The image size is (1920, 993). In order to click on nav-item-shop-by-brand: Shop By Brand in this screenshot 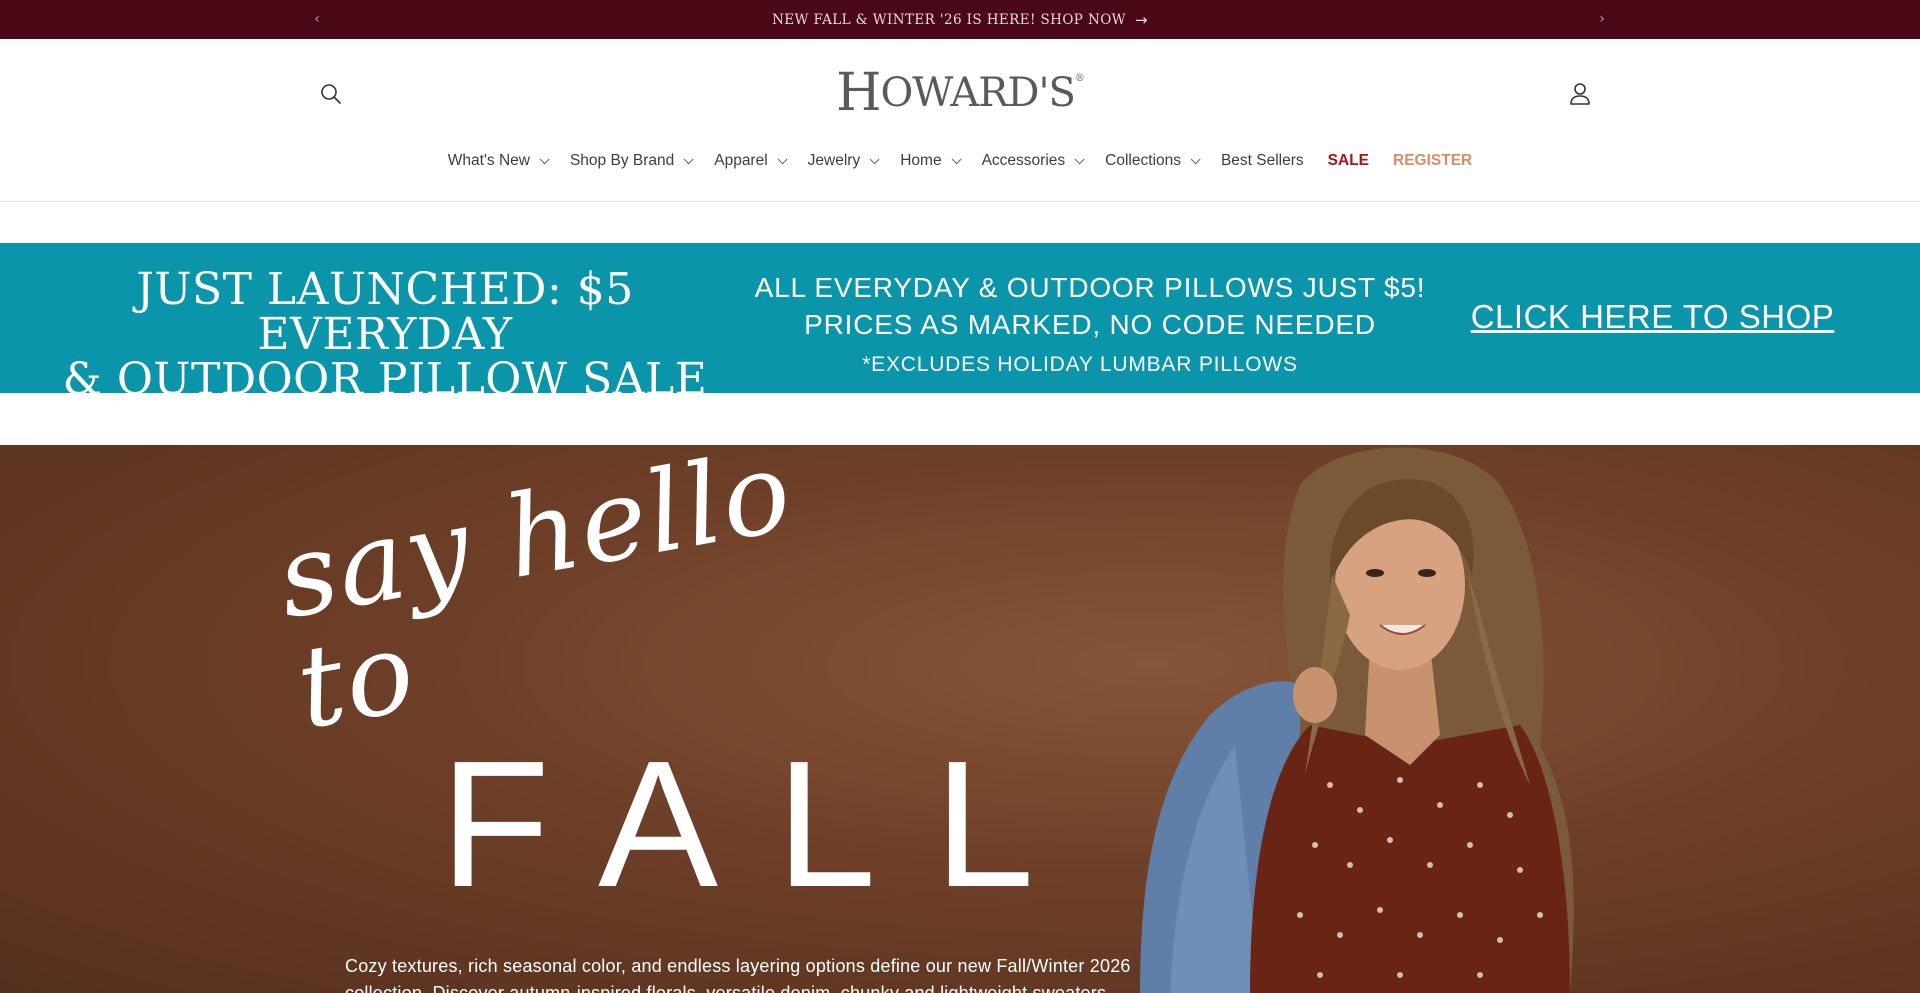, I will do `click(631, 161)`.